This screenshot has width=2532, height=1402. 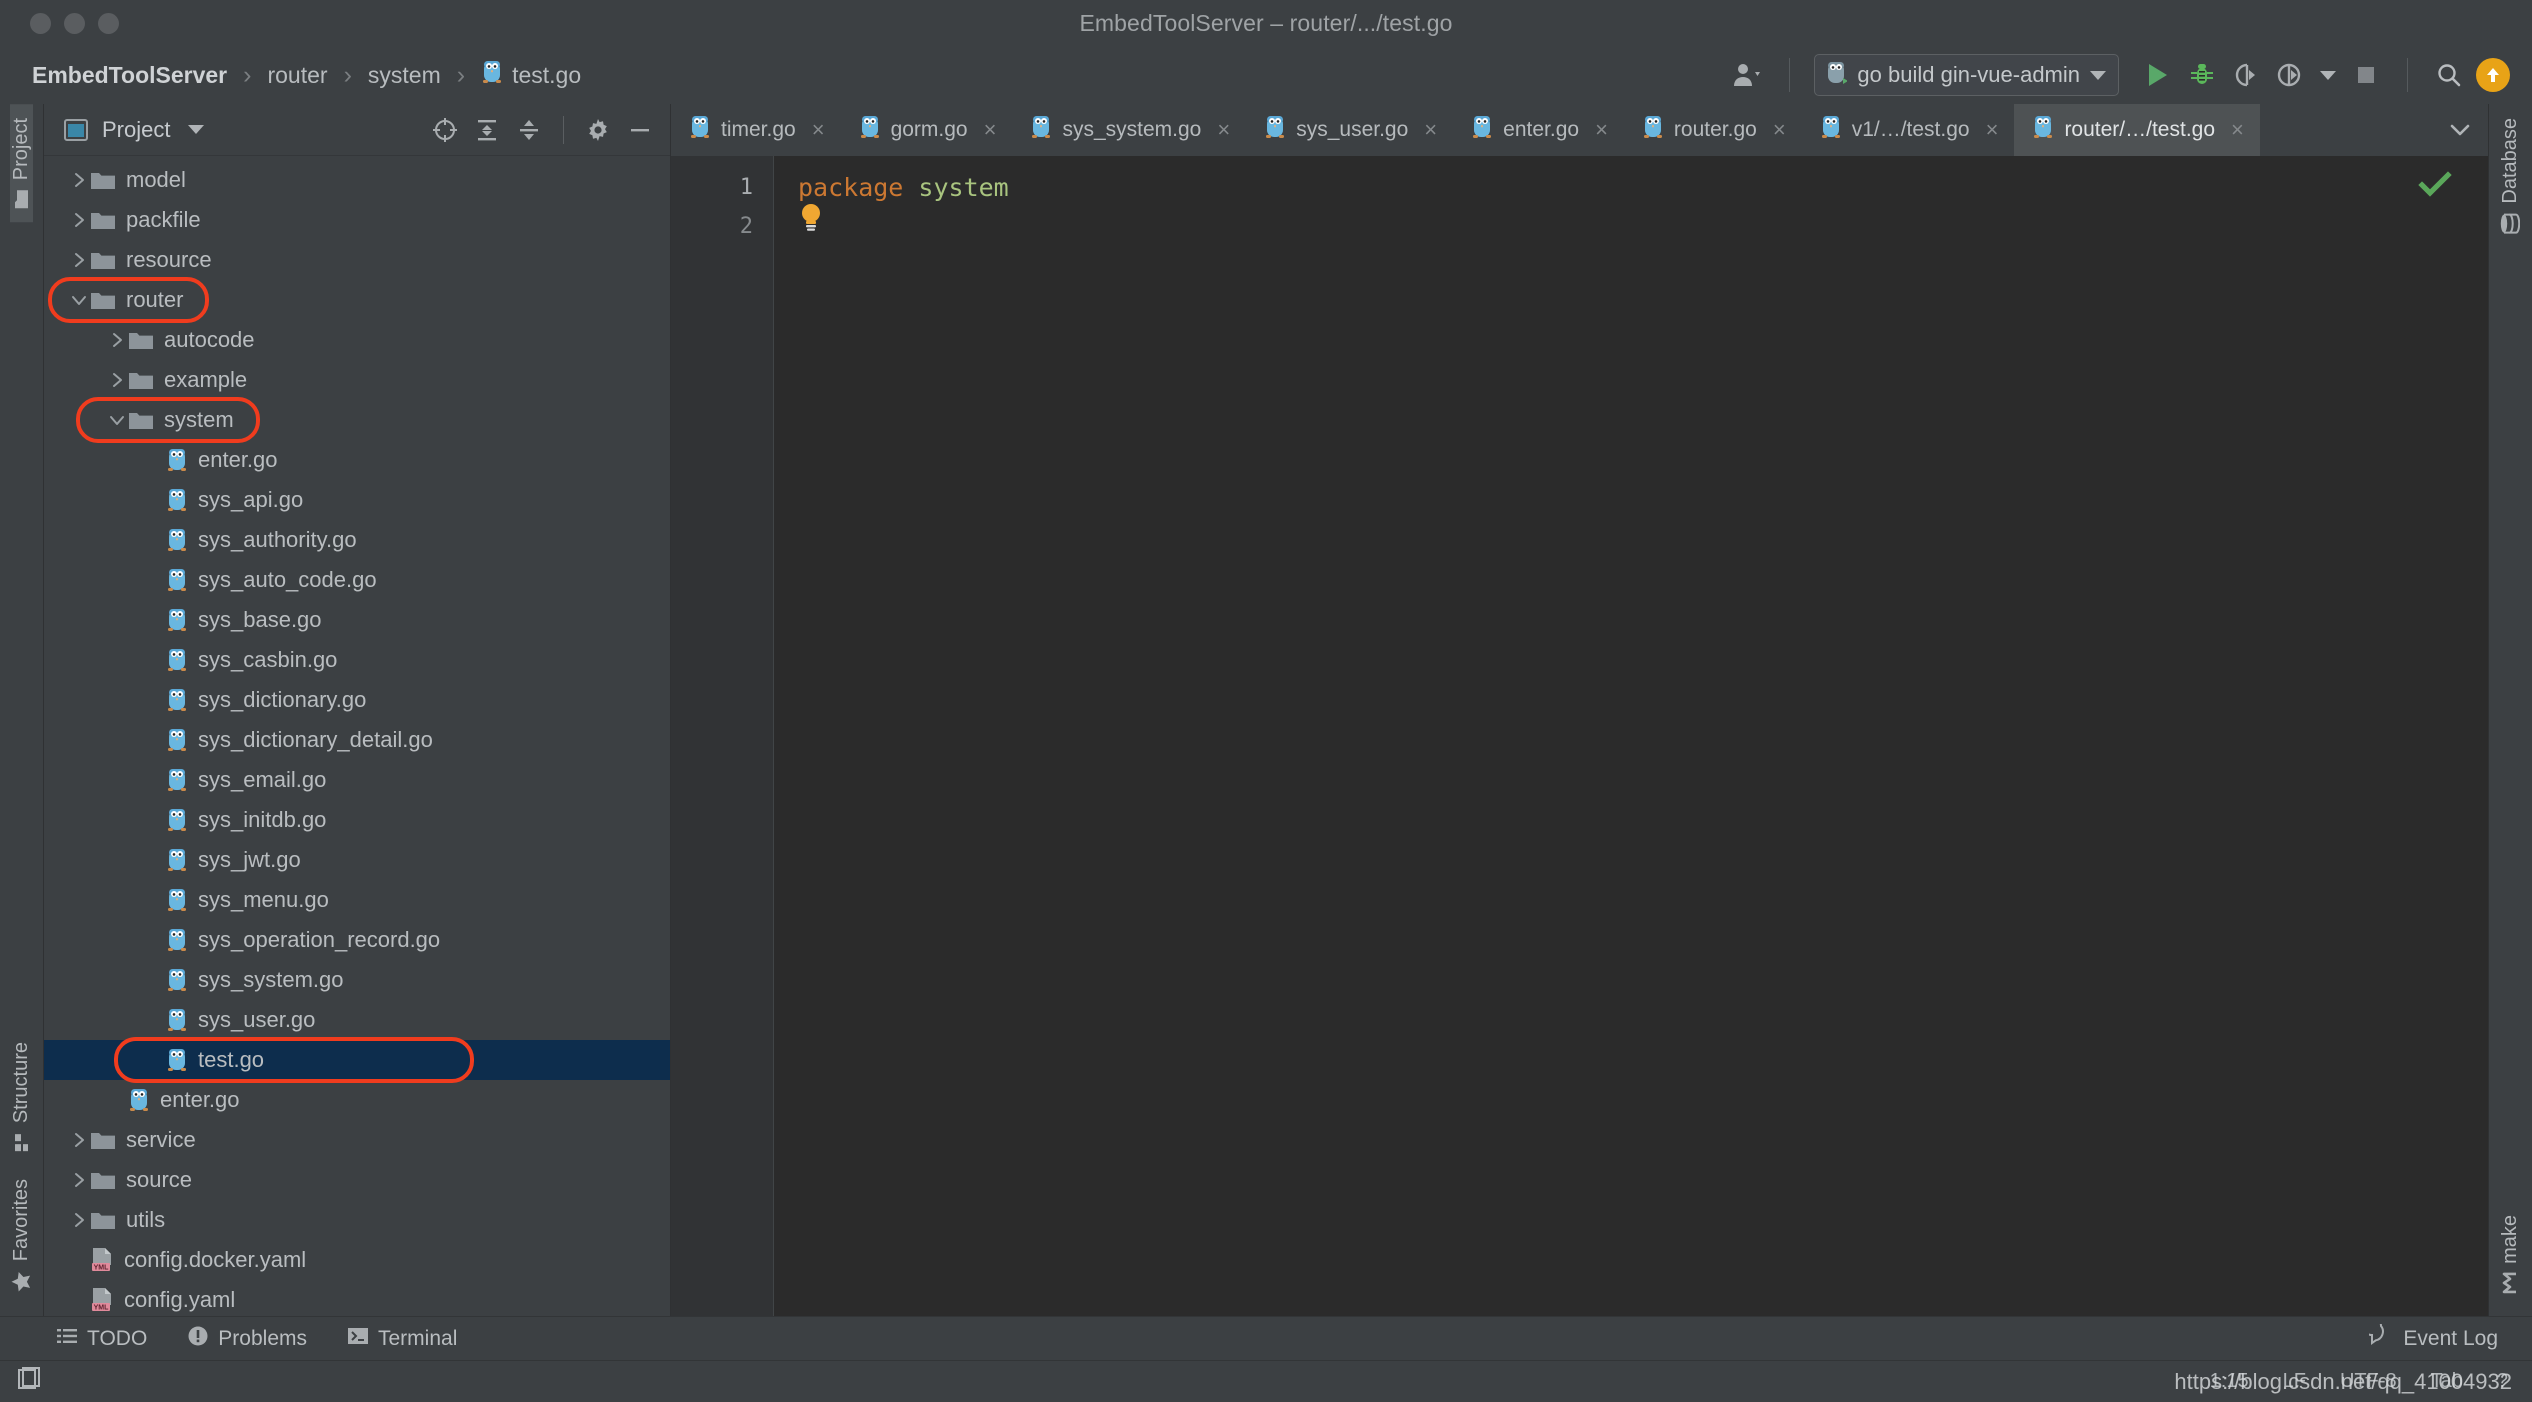 What do you see at coordinates (2158, 75) in the screenshot?
I see `run-button` at bounding box center [2158, 75].